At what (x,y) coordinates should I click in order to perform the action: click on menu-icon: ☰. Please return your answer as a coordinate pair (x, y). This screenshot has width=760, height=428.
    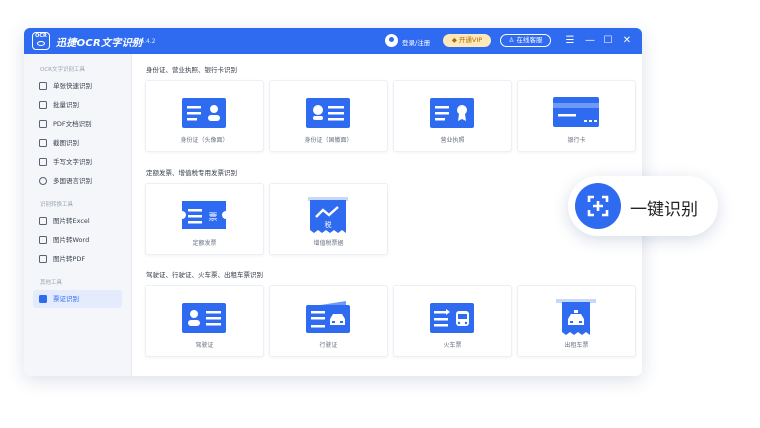
    Looking at the image, I should click on (570, 41).